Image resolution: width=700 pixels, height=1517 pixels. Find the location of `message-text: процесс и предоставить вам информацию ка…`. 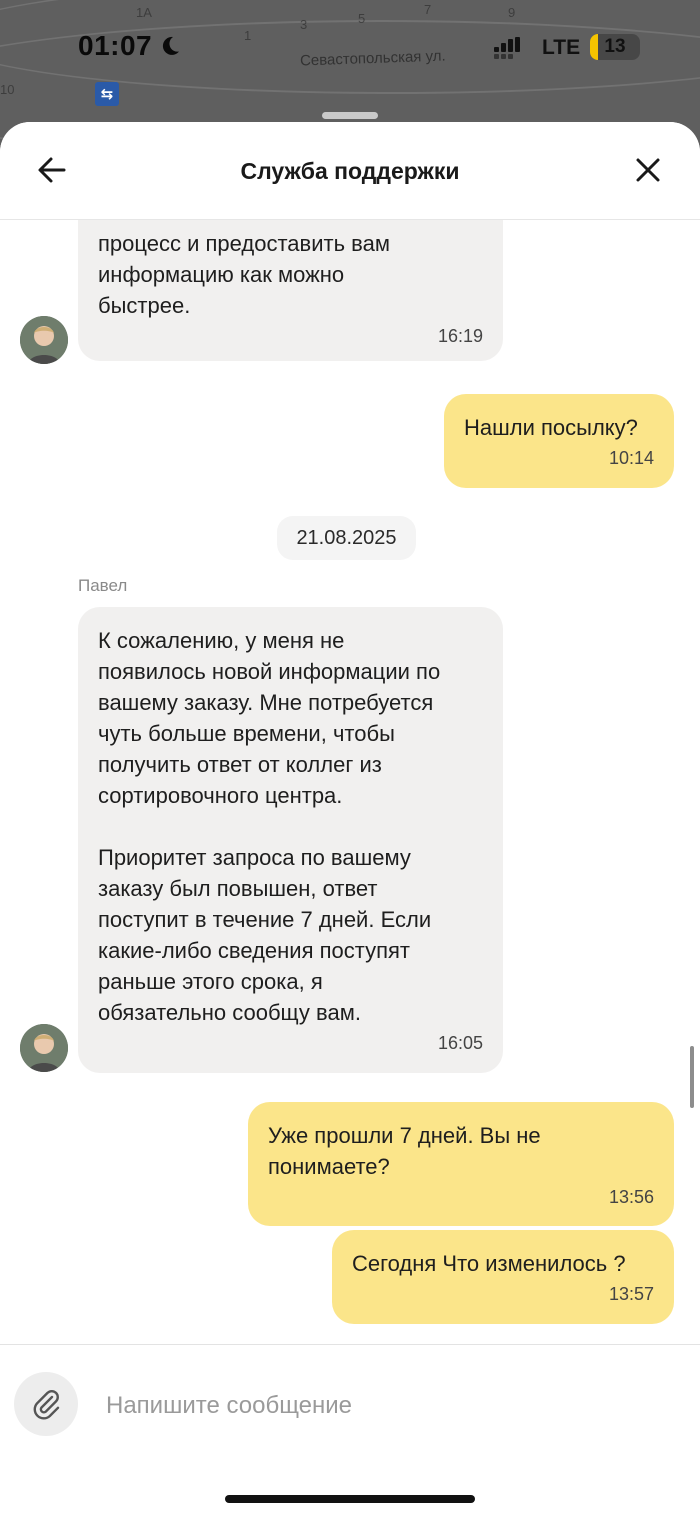

message-text: процесс и предоставить вам информацию ка… is located at coordinates (244, 274).